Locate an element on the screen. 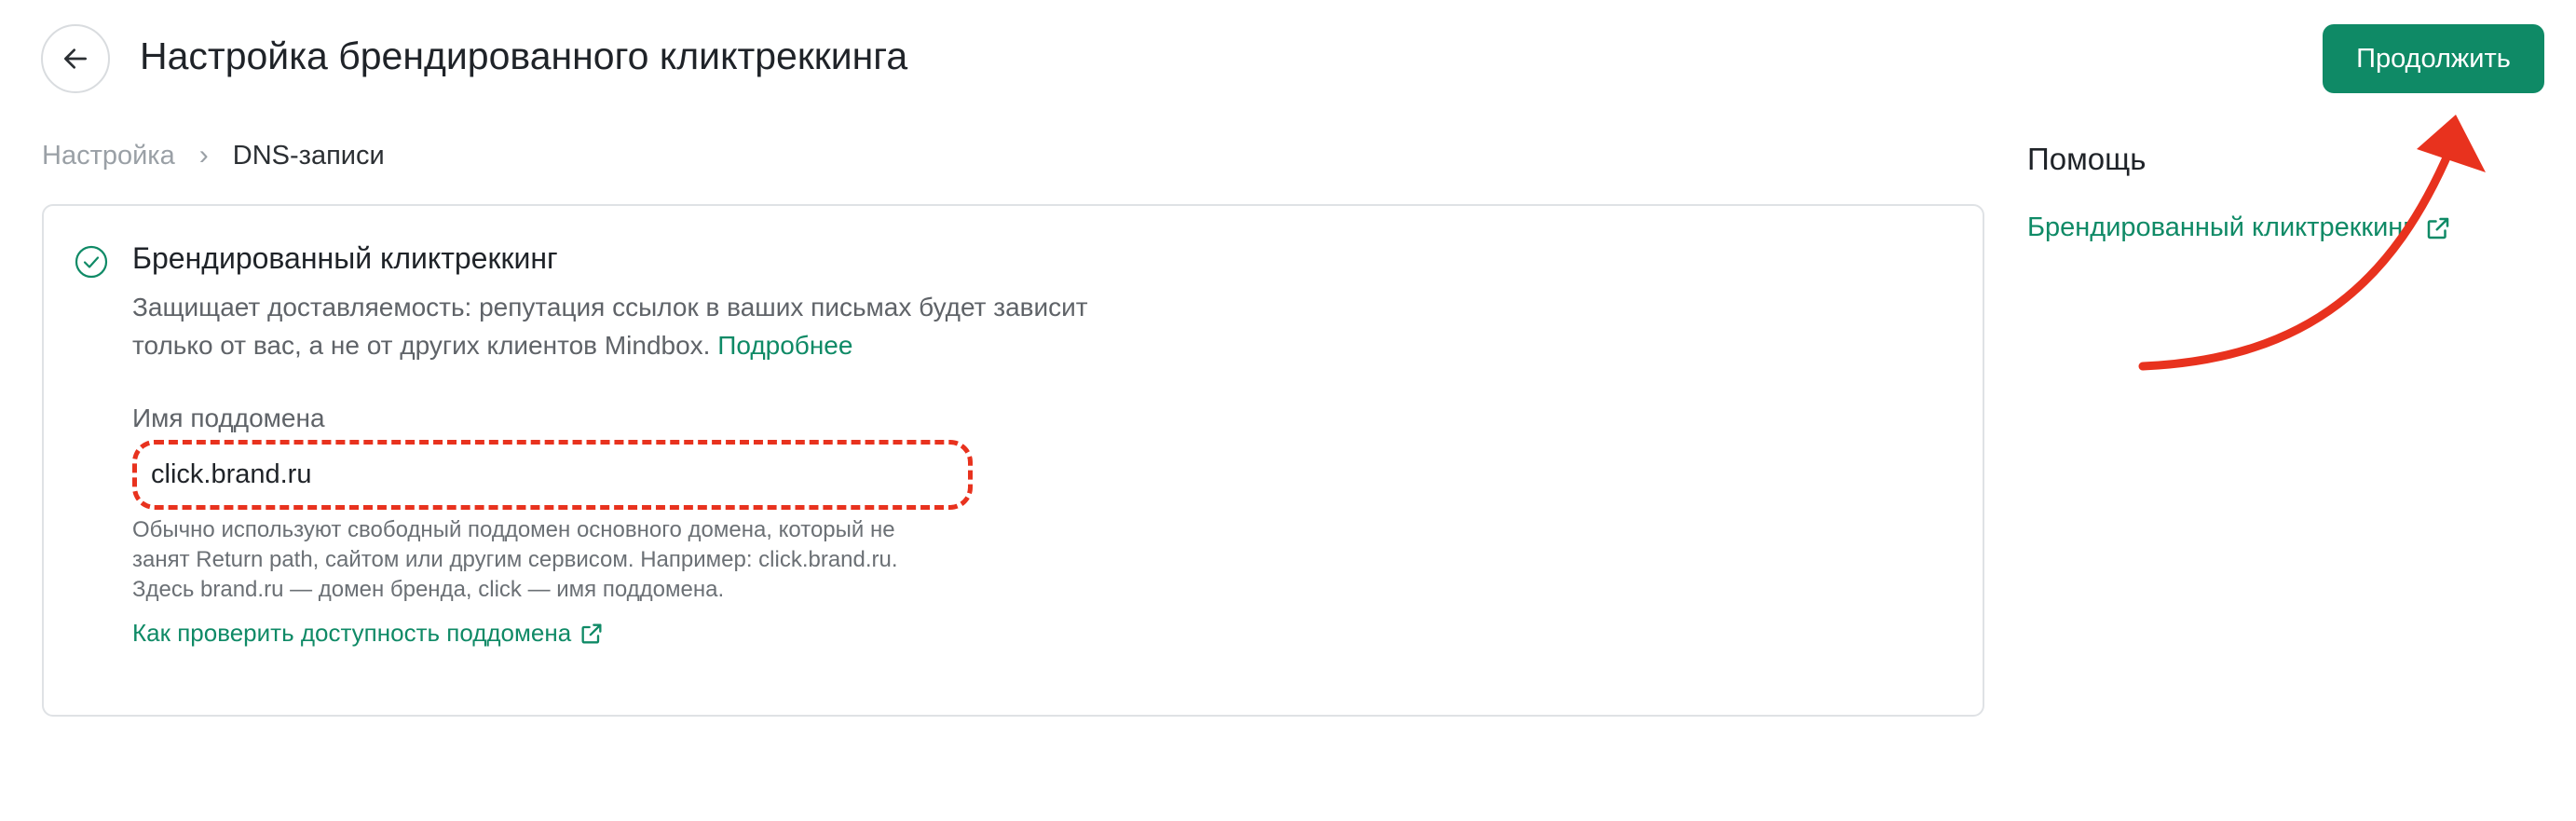  card-title: Брендированный кликтреккинг is located at coordinates (345, 258).